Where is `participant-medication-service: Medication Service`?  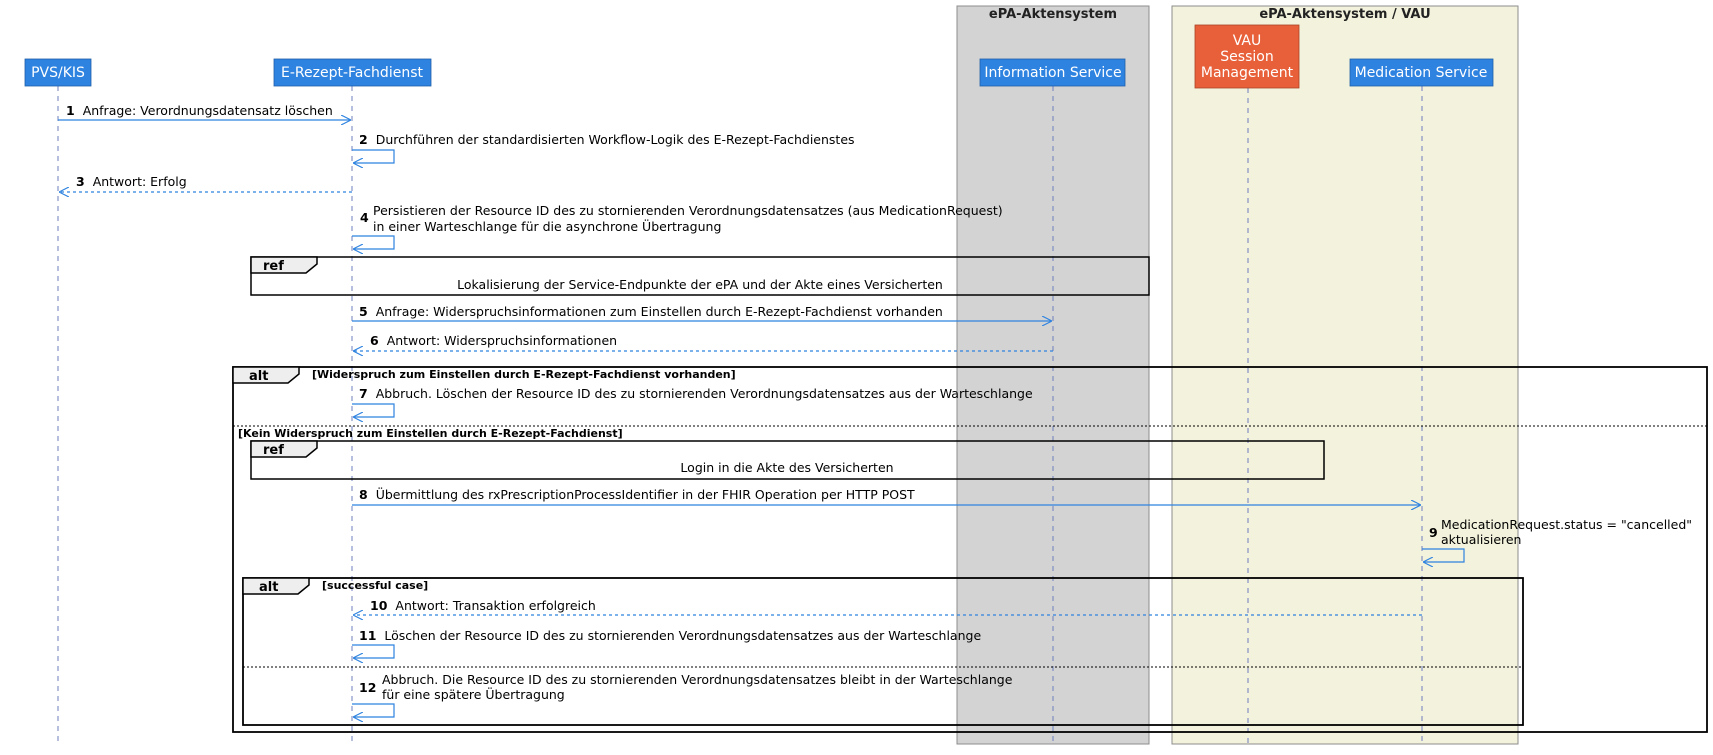 participant-medication-service: Medication Service is located at coordinates (1421, 72).